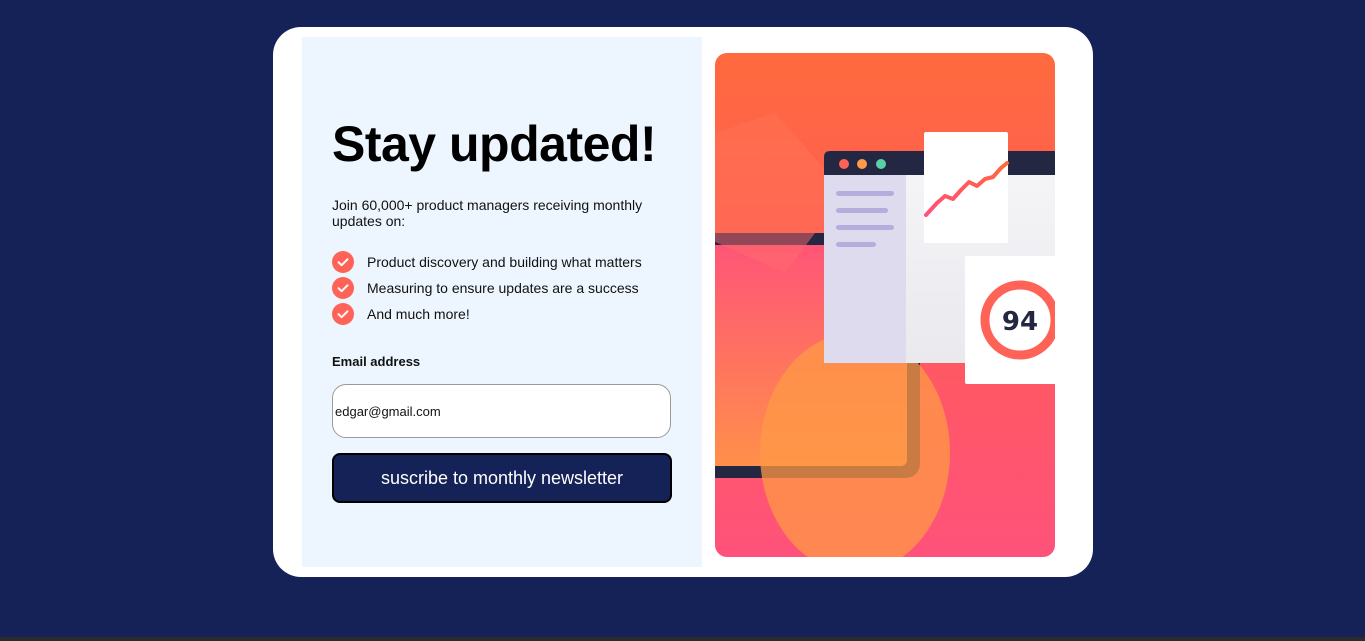 The height and width of the screenshot is (641, 1365). I want to click on subscribe-button: suscribe to monthly newsletter, so click(502, 478).